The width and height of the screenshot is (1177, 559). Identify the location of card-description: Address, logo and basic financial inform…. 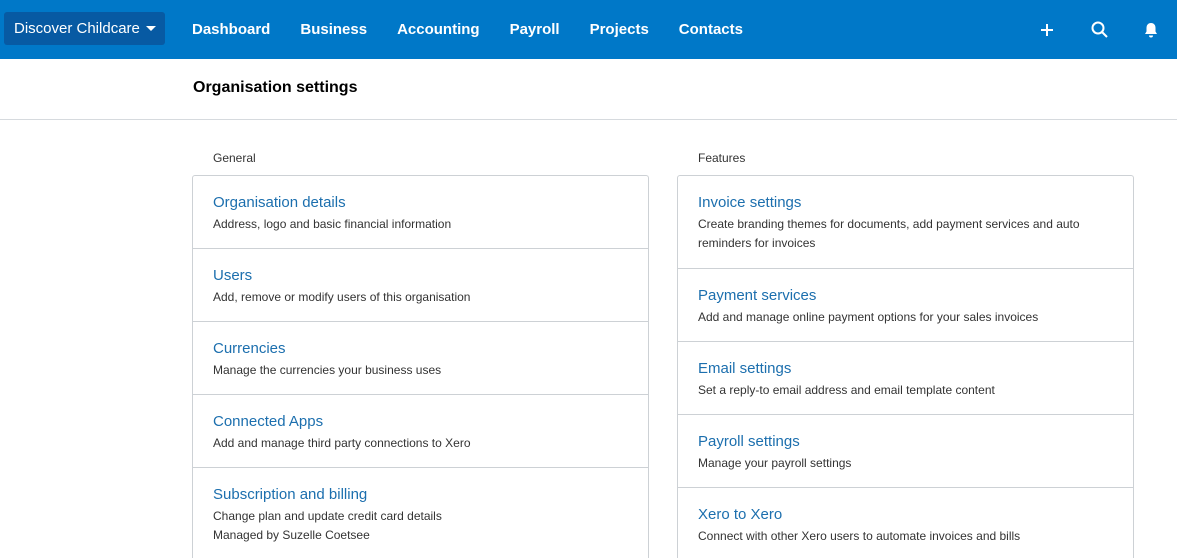
(332, 224).